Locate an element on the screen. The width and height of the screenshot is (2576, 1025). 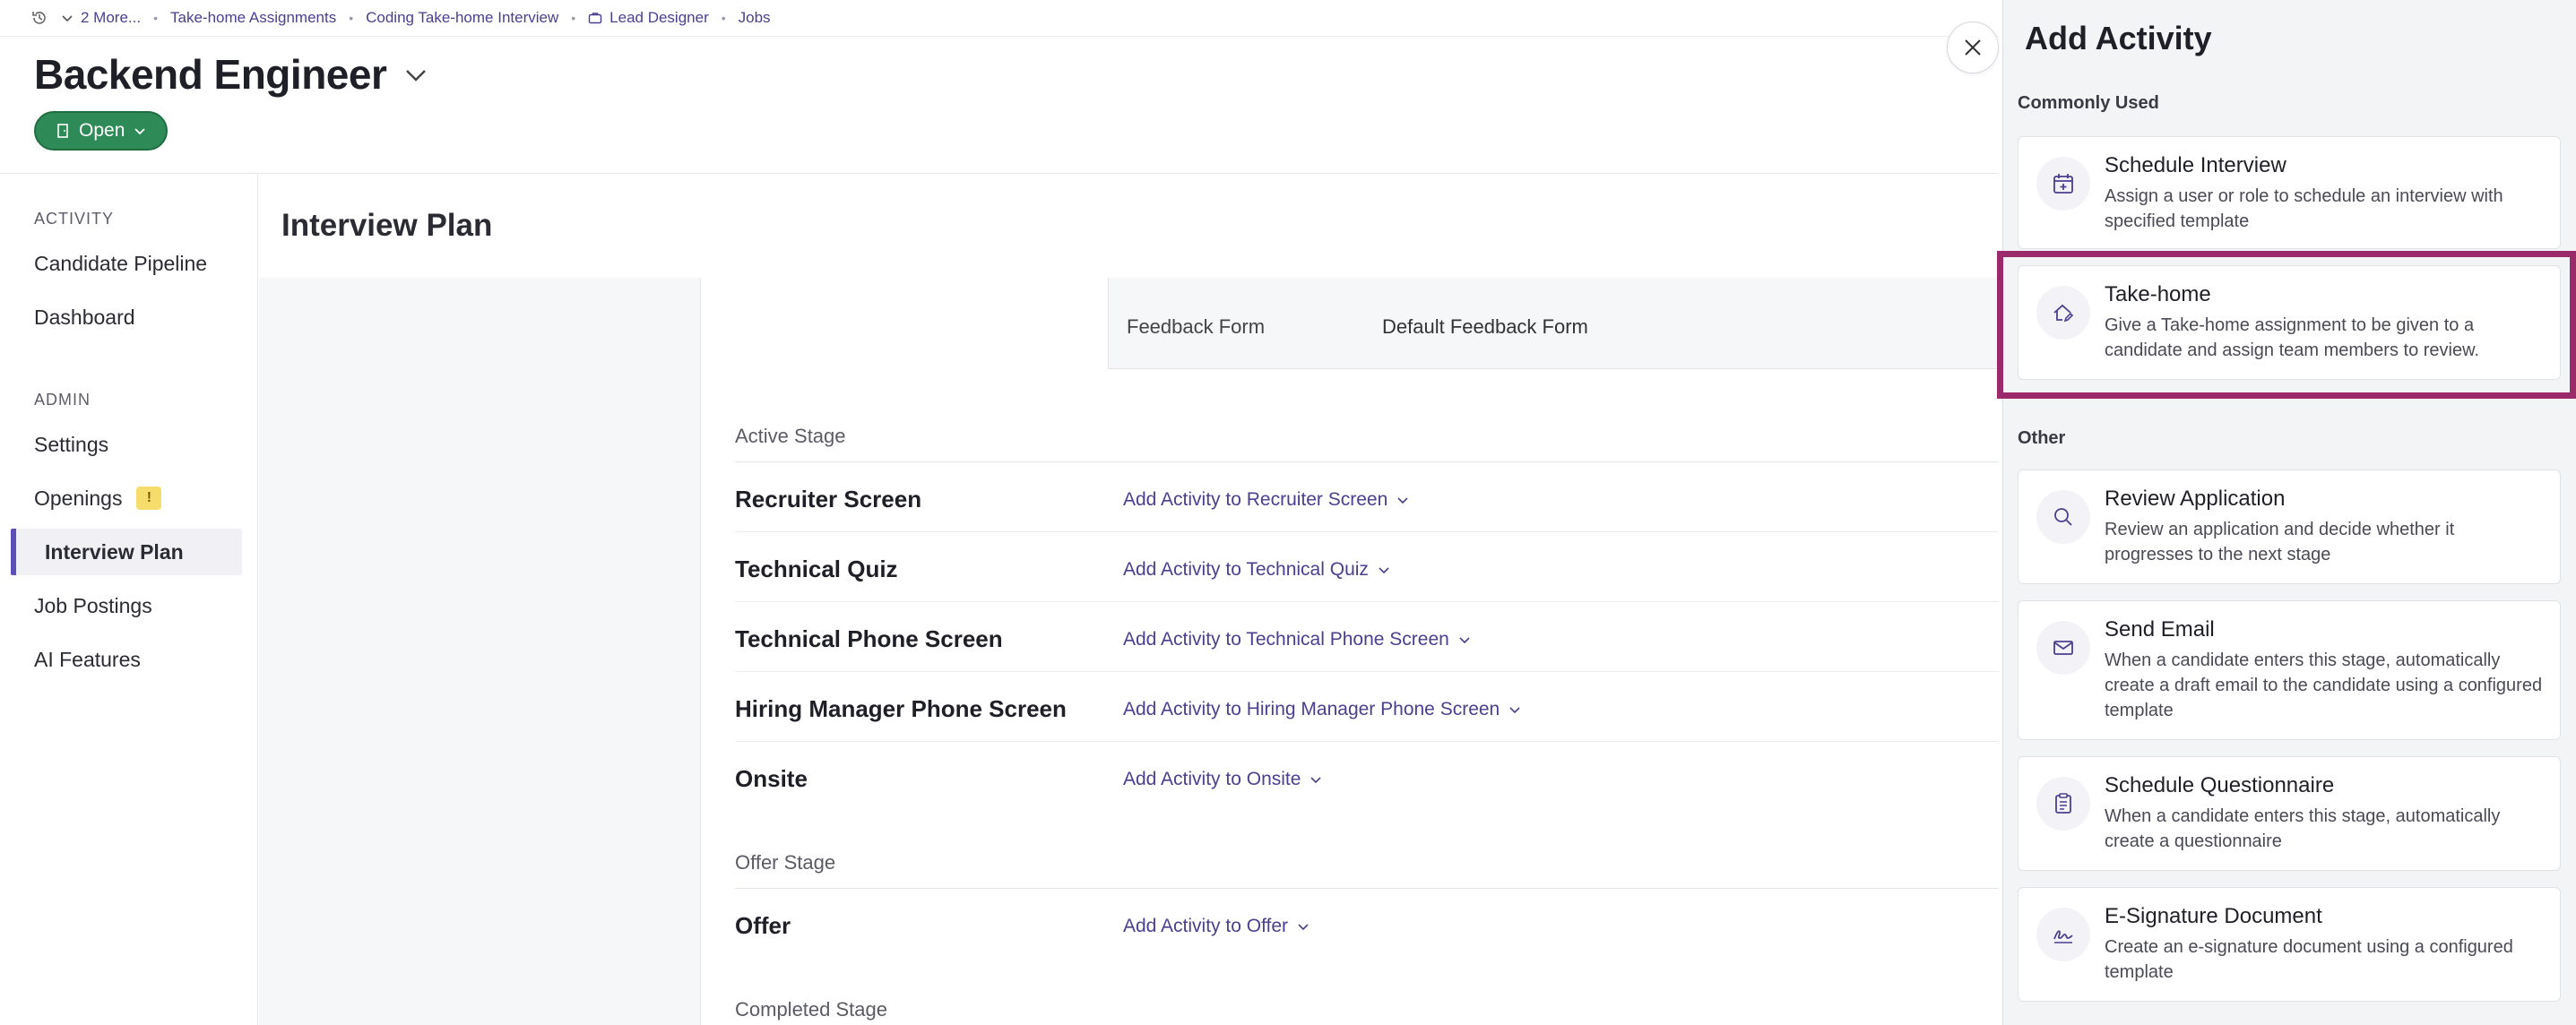
feedback-form-value: Default Feedback Form is located at coordinates (1485, 326).